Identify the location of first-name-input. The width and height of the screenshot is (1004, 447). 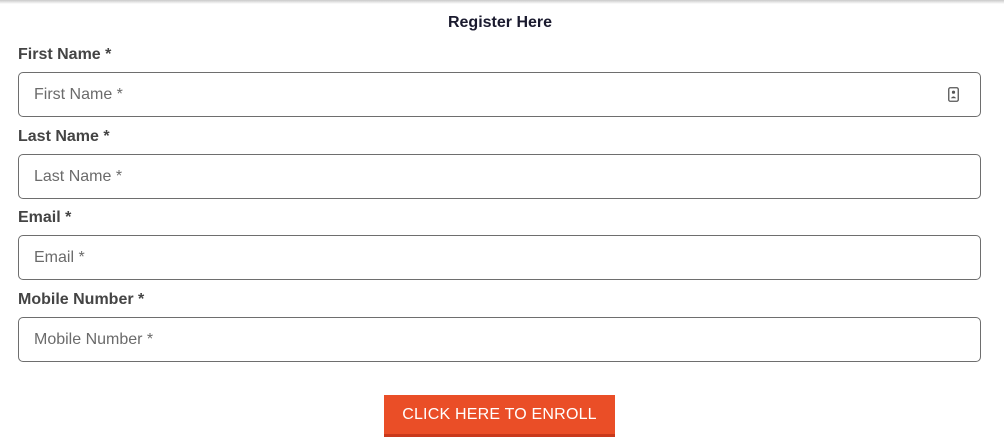
(499, 94).